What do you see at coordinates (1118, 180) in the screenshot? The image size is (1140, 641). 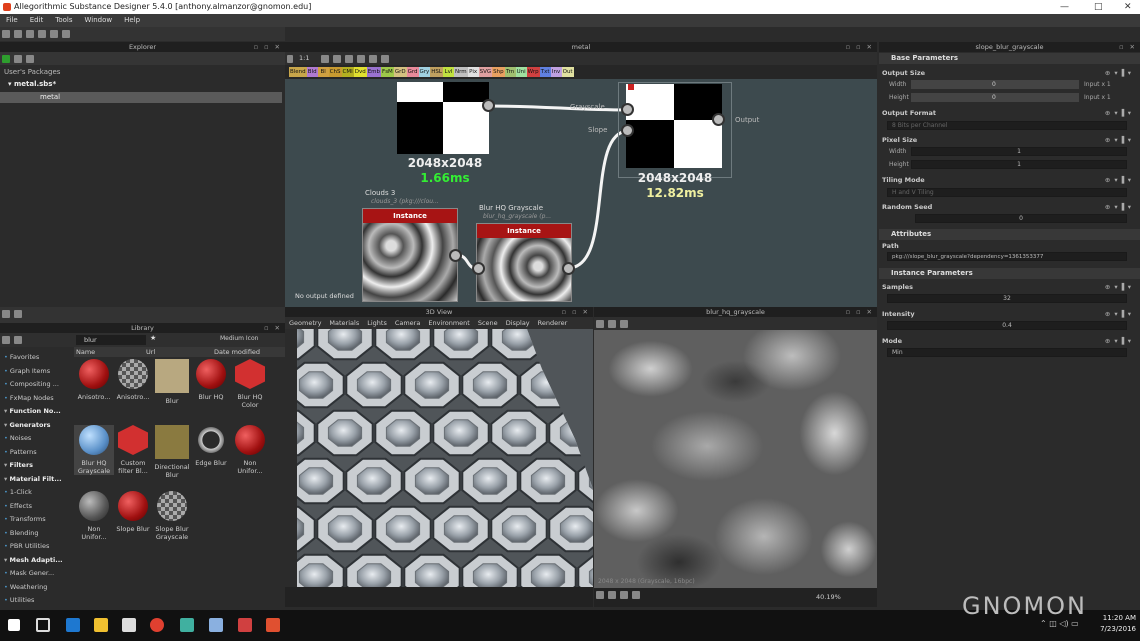 I see `tiling-mode-icons: ⊕ ▾ ▌▾` at bounding box center [1118, 180].